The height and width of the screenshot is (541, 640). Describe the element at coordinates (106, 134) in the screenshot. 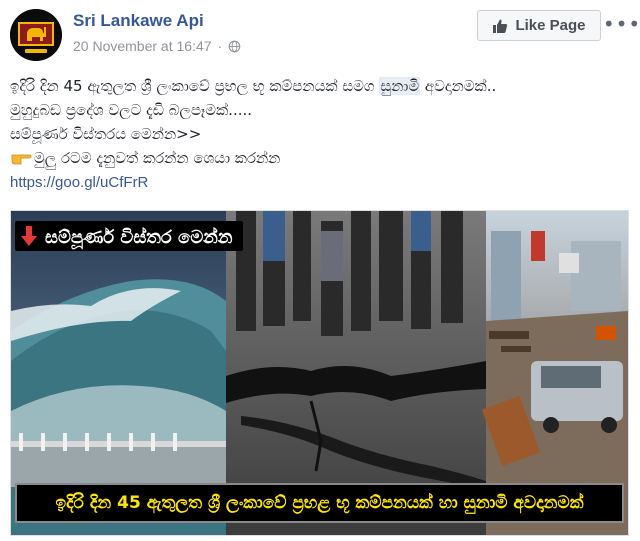

I see `post-text-line: සම්පූර්ණ විස්තරය මෙන්න>>` at that location.